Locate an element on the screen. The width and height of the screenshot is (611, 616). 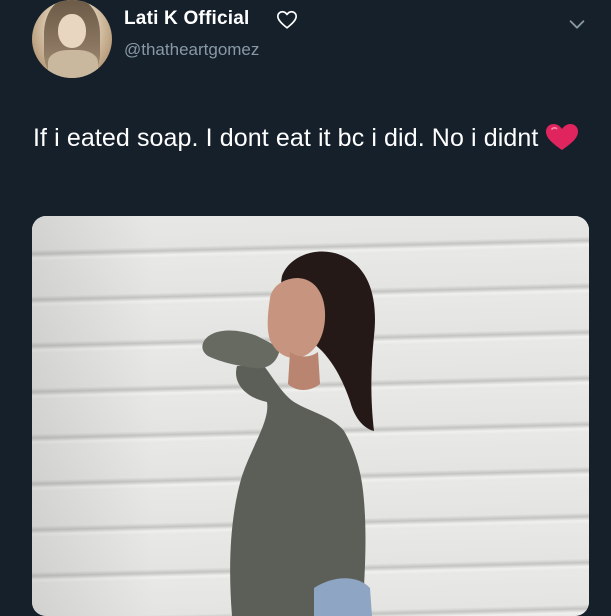
display-name: Lati K Official is located at coordinates (186, 19).